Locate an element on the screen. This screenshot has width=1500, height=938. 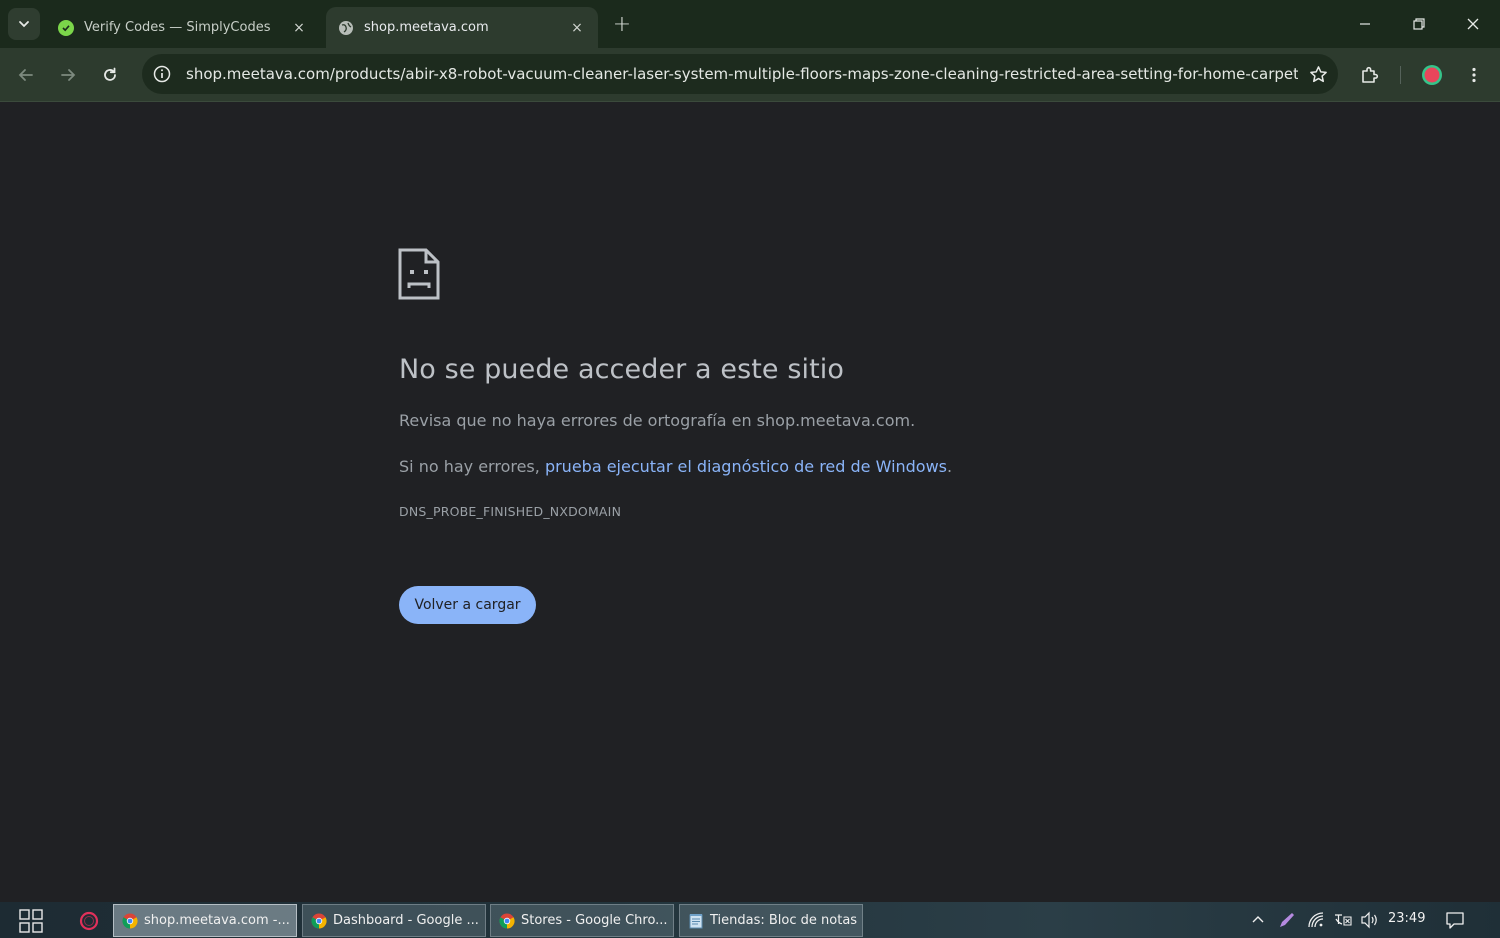
new-tab-button: + is located at coordinates (622, 24).